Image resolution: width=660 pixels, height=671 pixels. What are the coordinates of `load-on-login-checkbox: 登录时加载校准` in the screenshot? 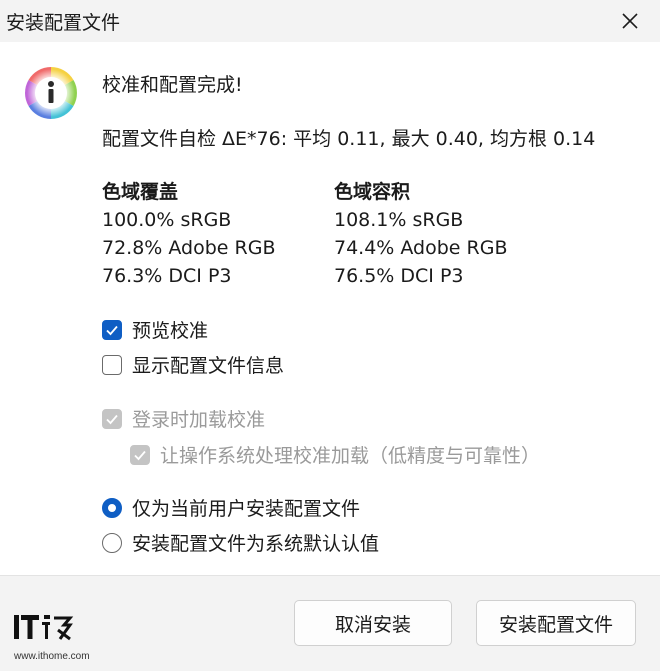 It's located at (183, 418).